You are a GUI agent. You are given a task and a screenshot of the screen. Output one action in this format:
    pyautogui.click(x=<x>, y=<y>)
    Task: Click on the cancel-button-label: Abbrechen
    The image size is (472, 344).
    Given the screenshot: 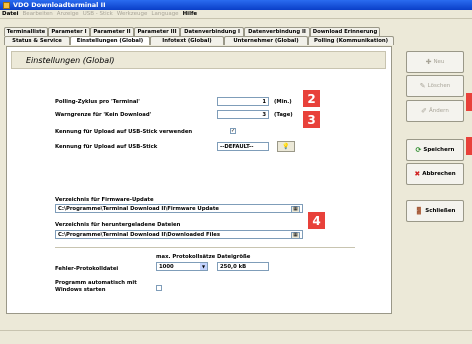 What is the action you would take?
    pyautogui.click(x=439, y=174)
    